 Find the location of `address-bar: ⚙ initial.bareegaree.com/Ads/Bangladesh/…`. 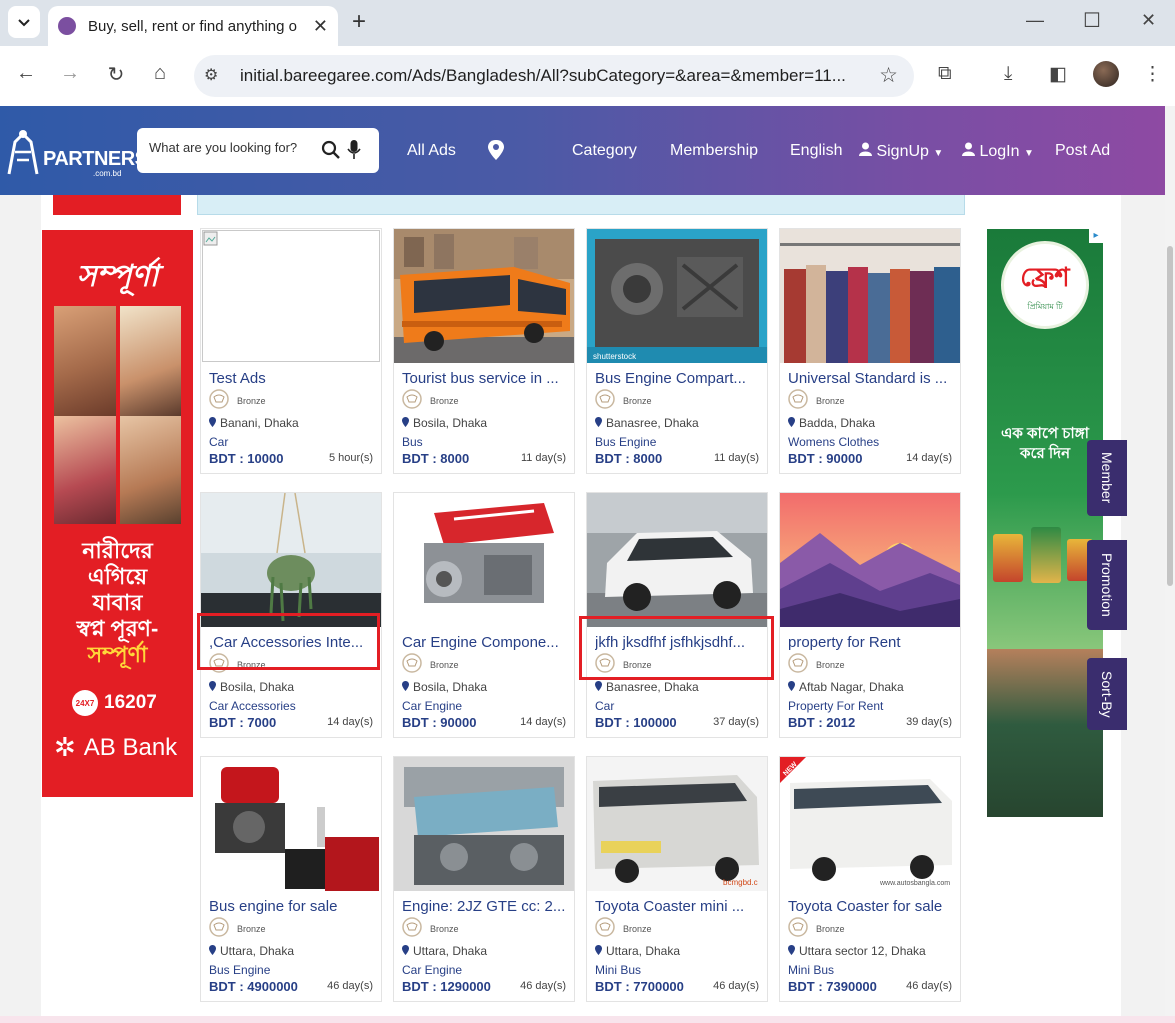

address-bar: ⚙ initial.bareegaree.com/Ads/Bangladesh/… is located at coordinates (554, 76).